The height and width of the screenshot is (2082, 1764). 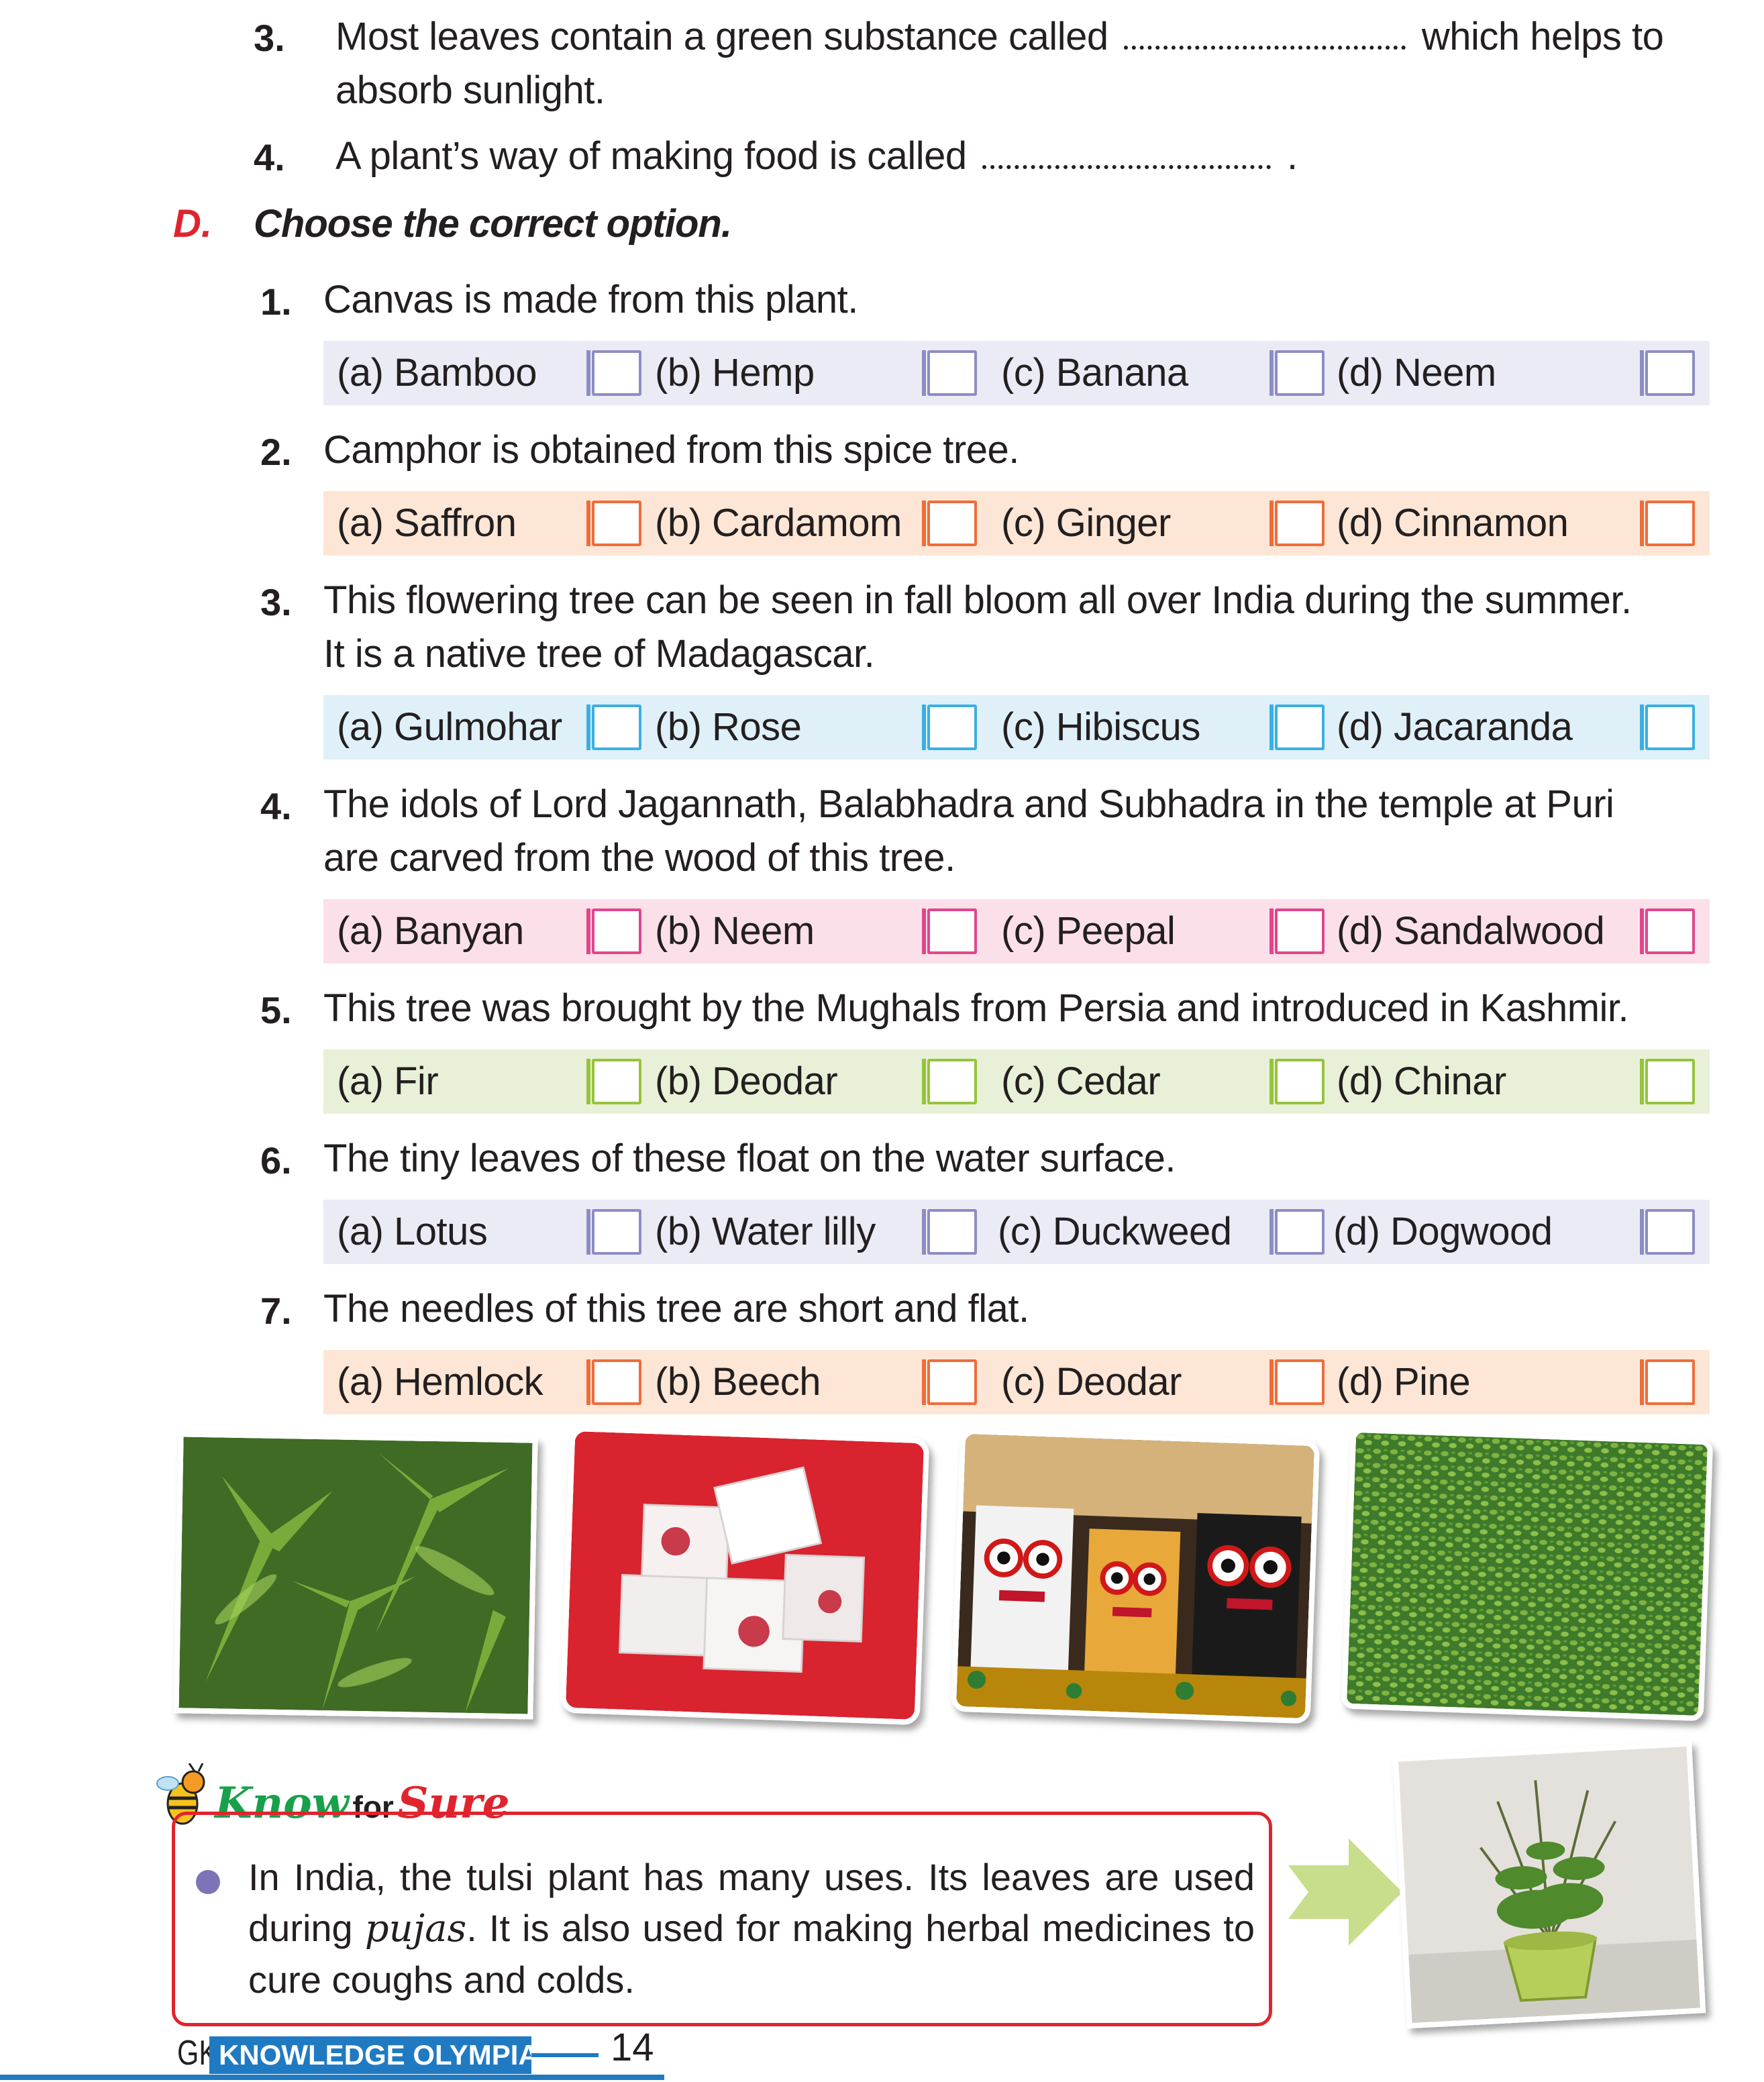 What do you see at coordinates (412, 1231) in the screenshot?
I see `option-a: (a) Lotus` at bounding box center [412, 1231].